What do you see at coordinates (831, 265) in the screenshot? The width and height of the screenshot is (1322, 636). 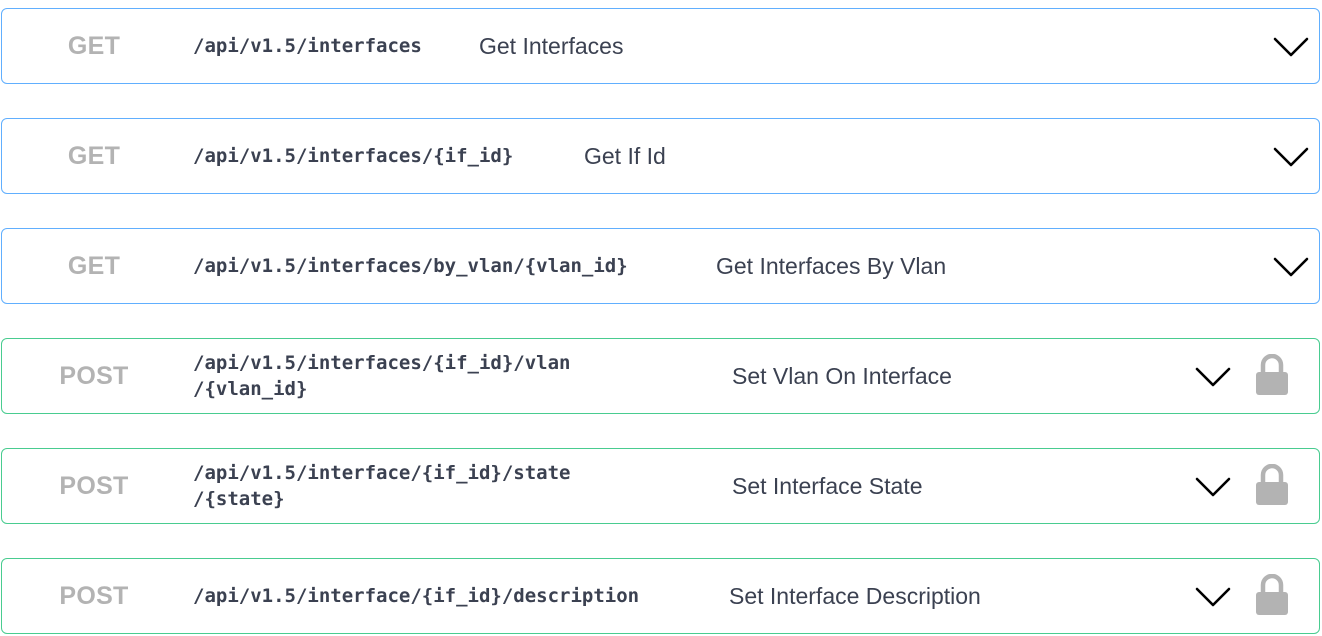 I see `operation-summary: Get Interfaces By Vlan` at bounding box center [831, 265].